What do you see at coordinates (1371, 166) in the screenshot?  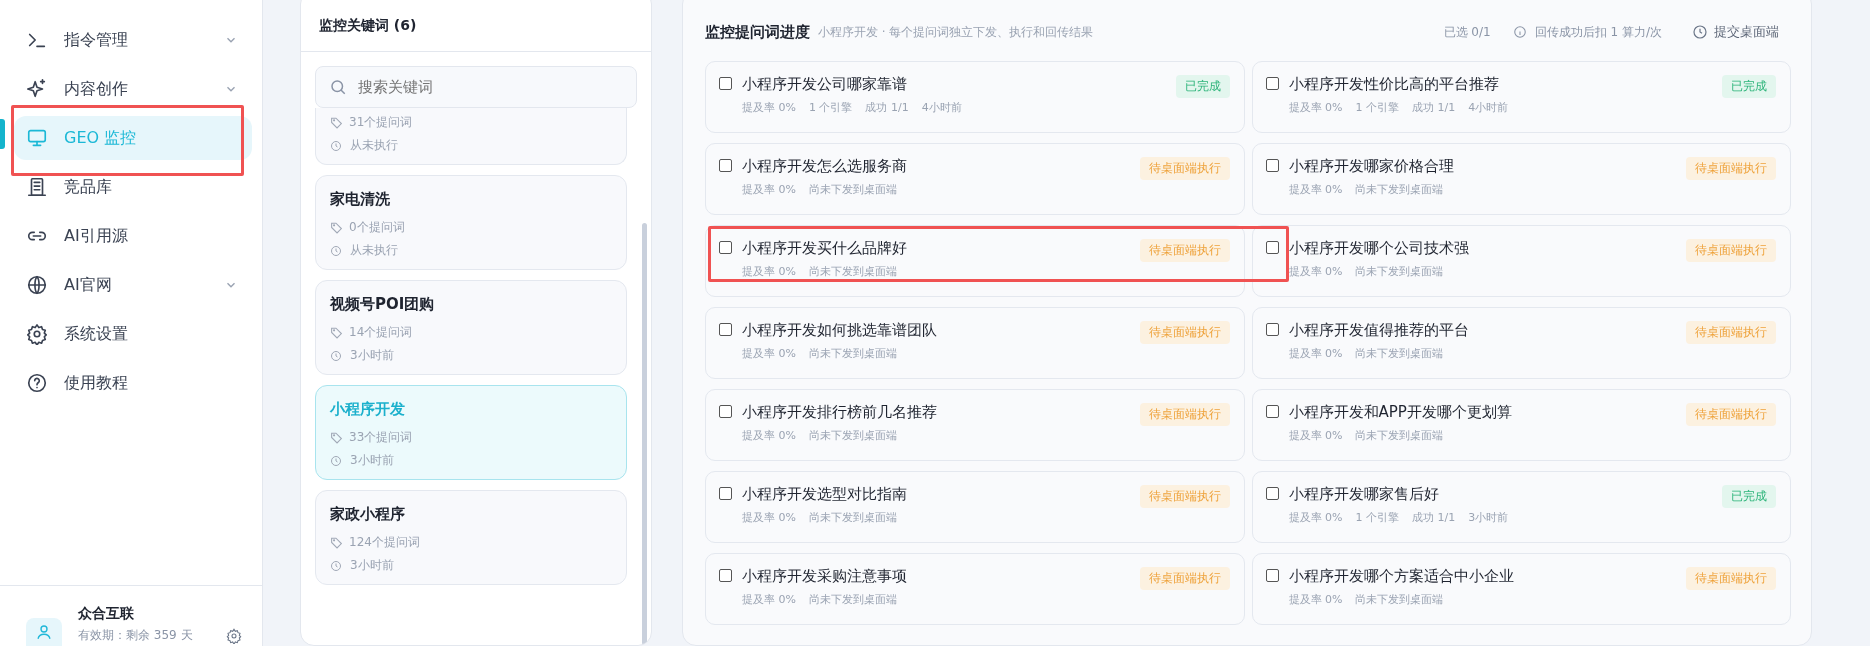 I see `prompt-text: 小程序开发哪家价格合理` at bounding box center [1371, 166].